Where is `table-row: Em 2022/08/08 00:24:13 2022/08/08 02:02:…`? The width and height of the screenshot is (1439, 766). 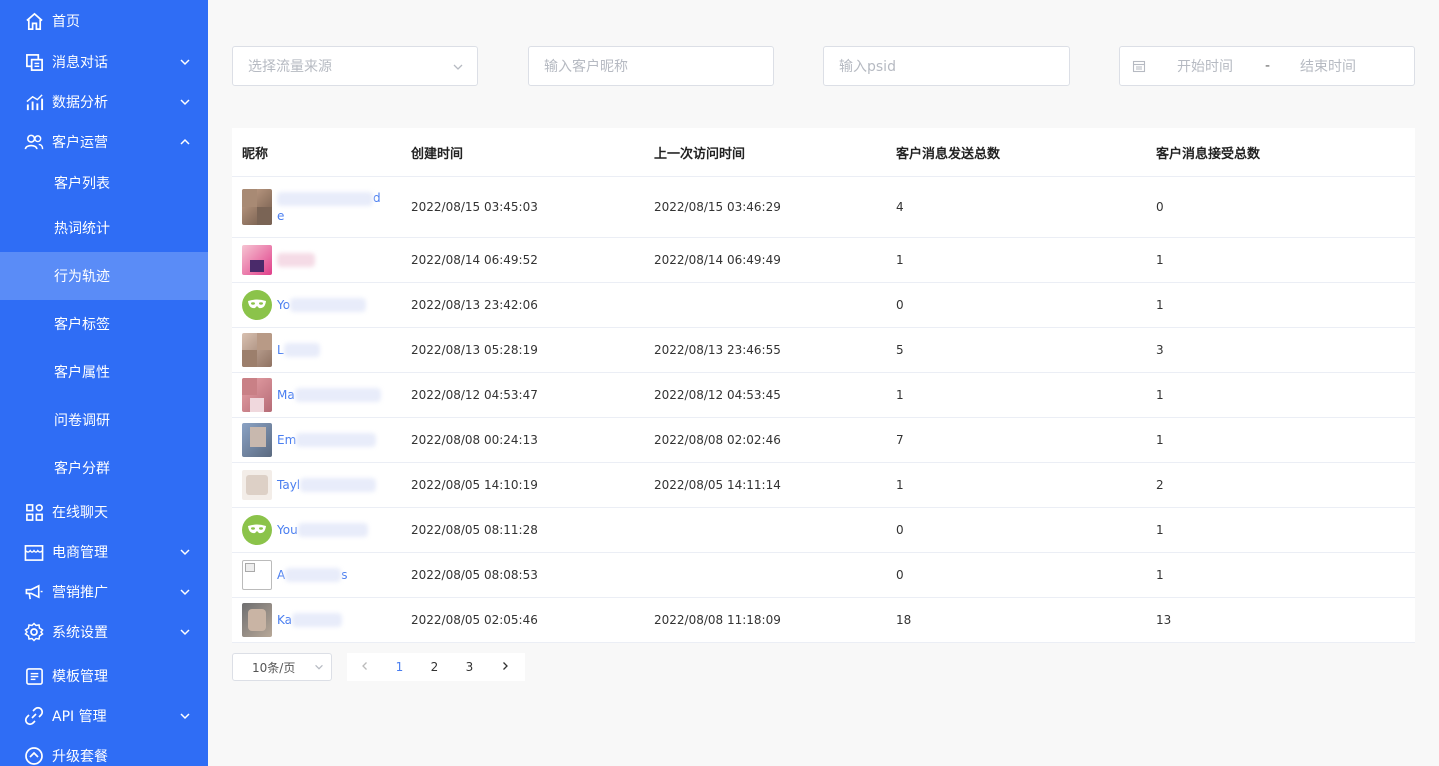 table-row: Em 2022/08/08 00:24:13 2022/08/08 02:02:… is located at coordinates (823, 440).